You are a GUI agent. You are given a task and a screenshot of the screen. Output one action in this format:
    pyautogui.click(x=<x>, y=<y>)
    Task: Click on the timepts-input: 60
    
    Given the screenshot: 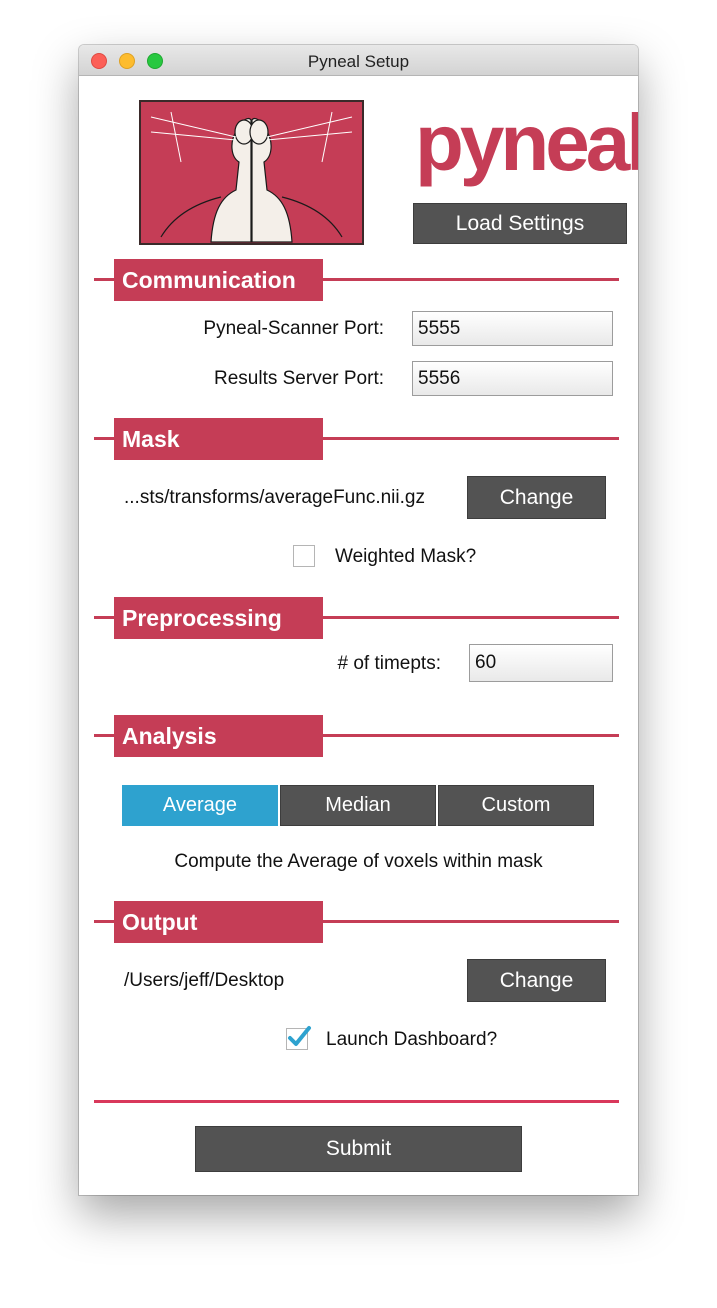 What is the action you would take?
    pyautogui.click(x=541, y=663)
    